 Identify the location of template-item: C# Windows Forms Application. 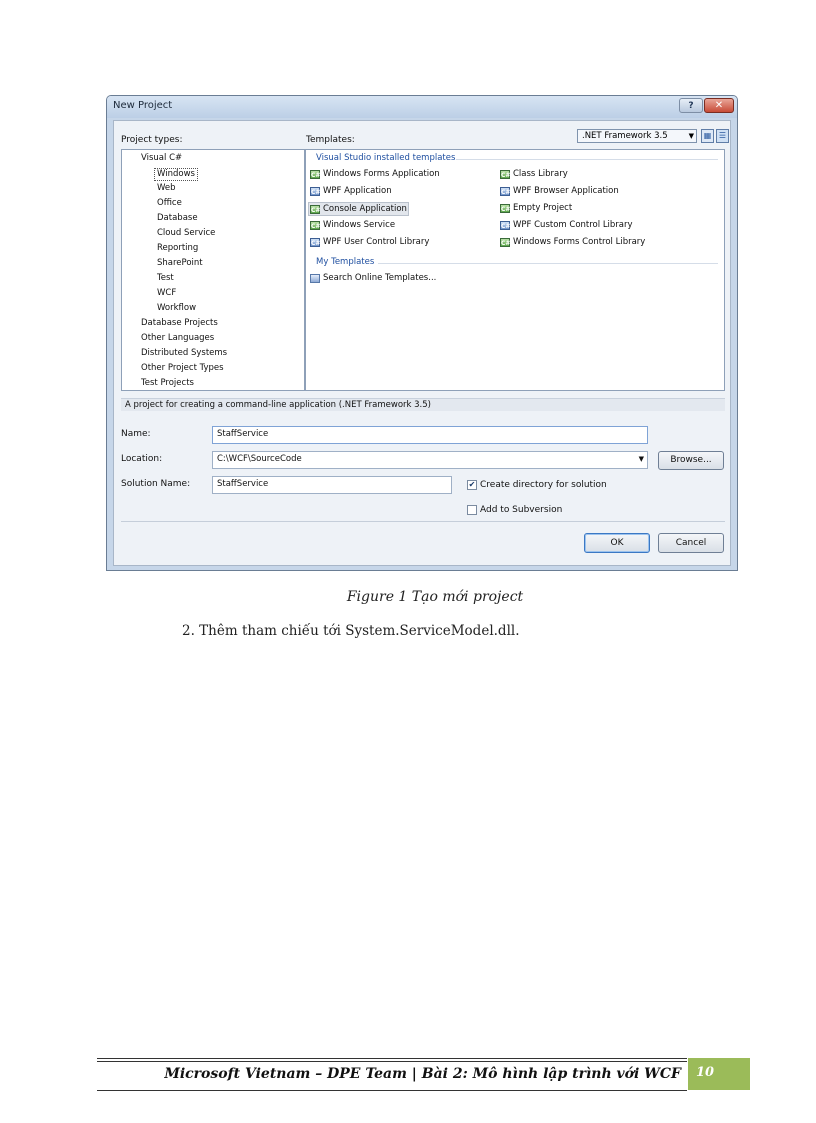
(375, 174).